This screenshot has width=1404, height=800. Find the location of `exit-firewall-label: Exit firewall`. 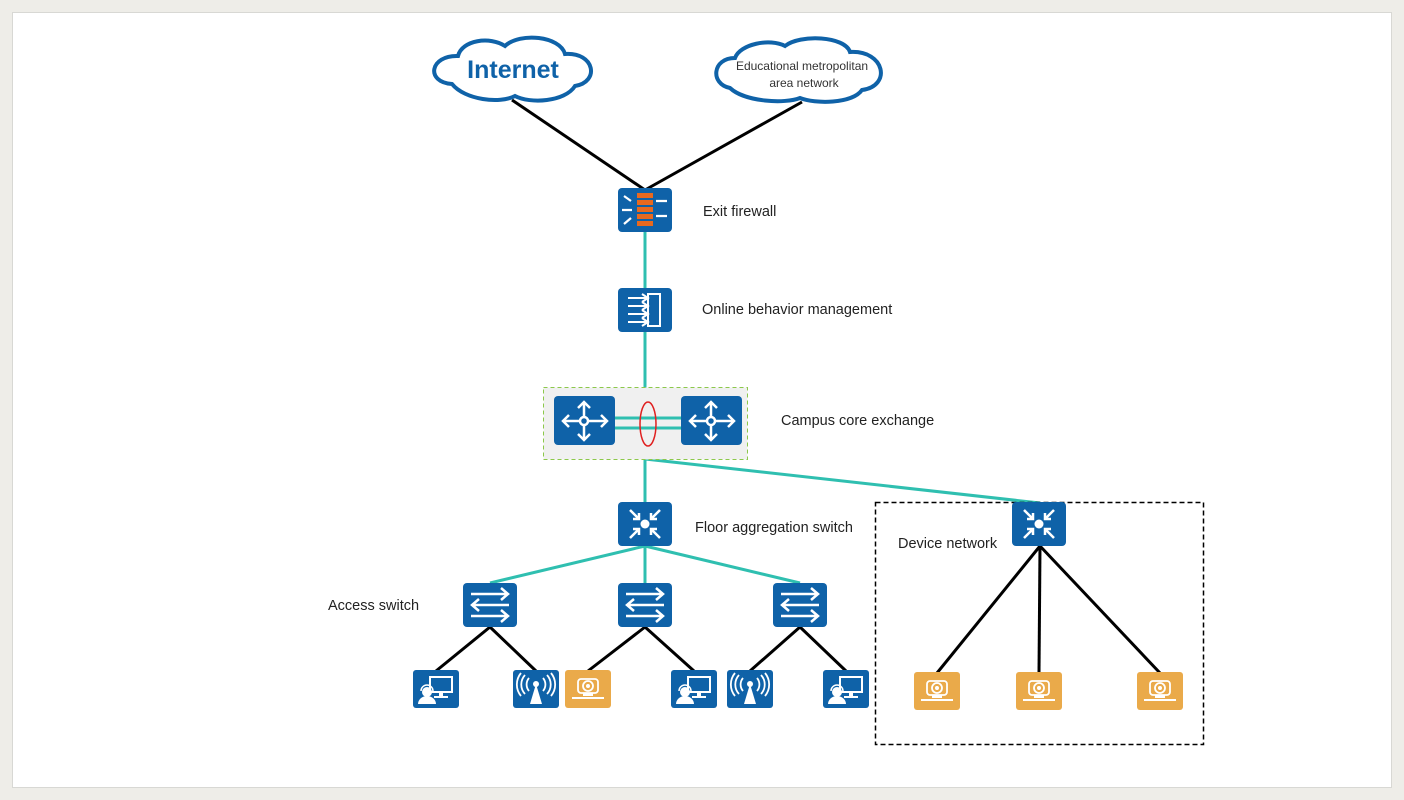

exit-firewall-label: Exit firewall is located at coordinates (739, 212).